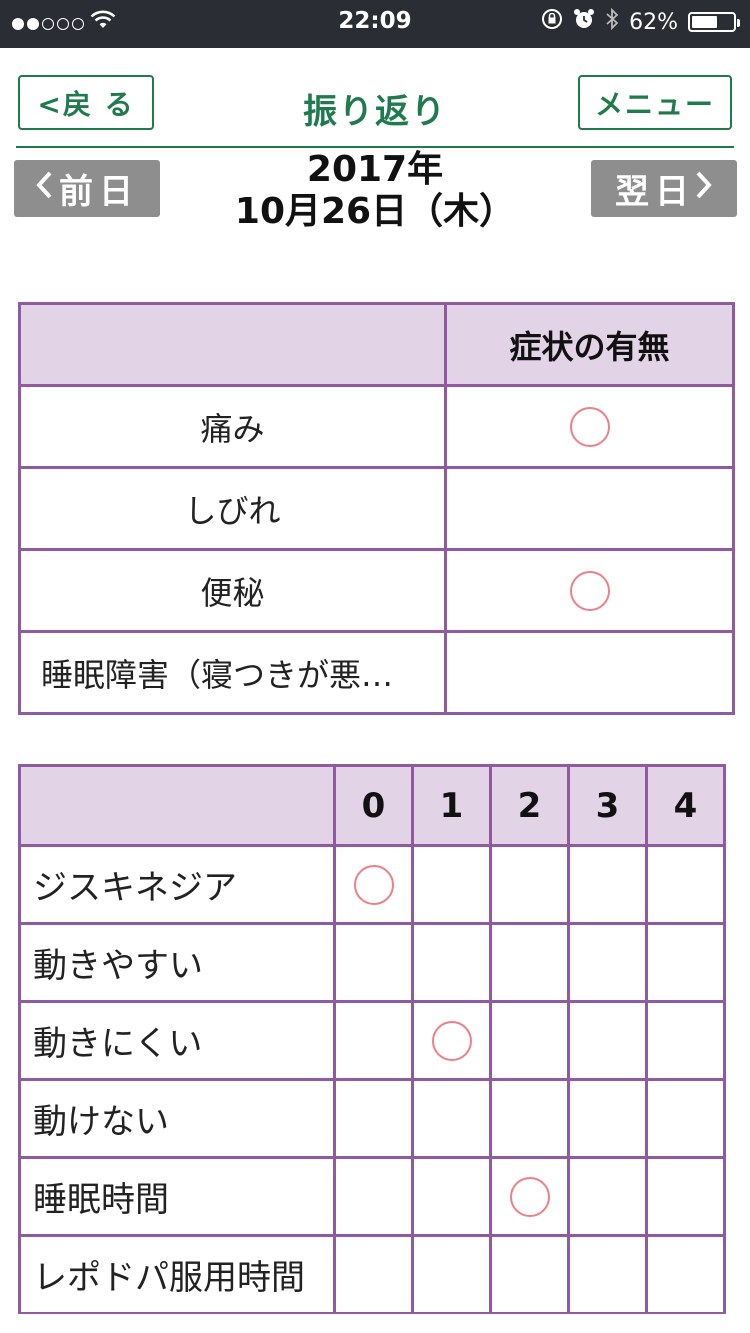 The height and width of the screenshot is (1333, 750). Describe the element at coordinates (177, 805) in the screenshot. I see `score-header-empty` at that location.